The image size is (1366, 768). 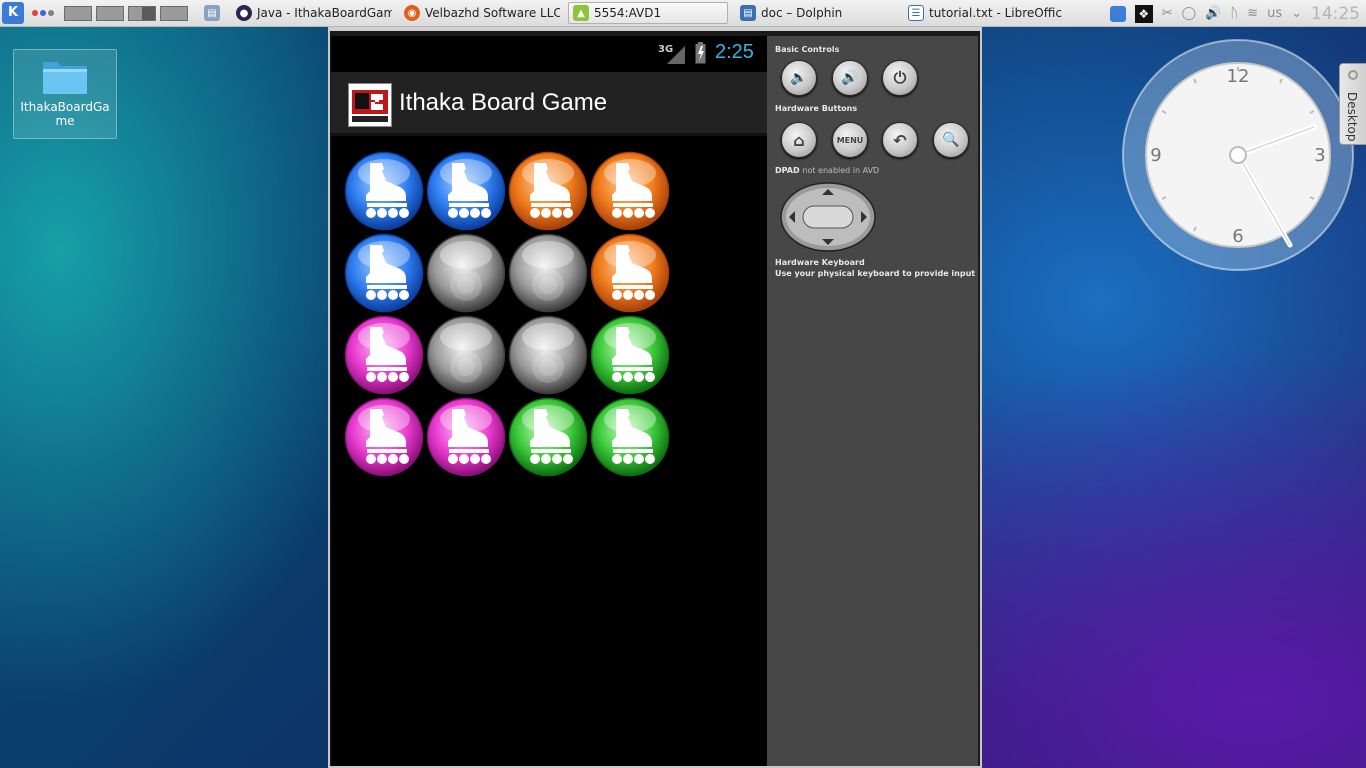 I want to click on android-status-bar: 3G 2:25, so click(x=549, y=54).